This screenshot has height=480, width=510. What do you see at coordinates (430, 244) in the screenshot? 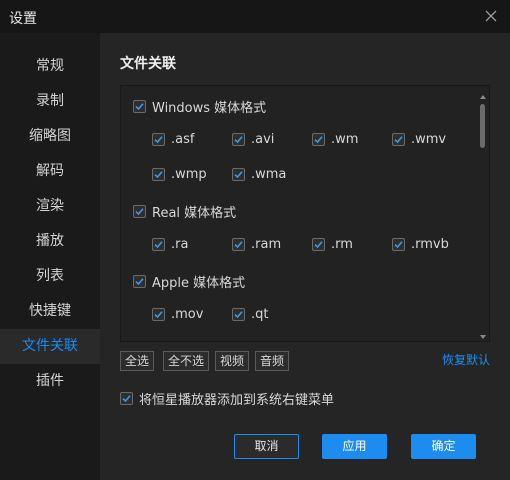
I see `ext-label: .rmvb` at bounding box center [430, 244].